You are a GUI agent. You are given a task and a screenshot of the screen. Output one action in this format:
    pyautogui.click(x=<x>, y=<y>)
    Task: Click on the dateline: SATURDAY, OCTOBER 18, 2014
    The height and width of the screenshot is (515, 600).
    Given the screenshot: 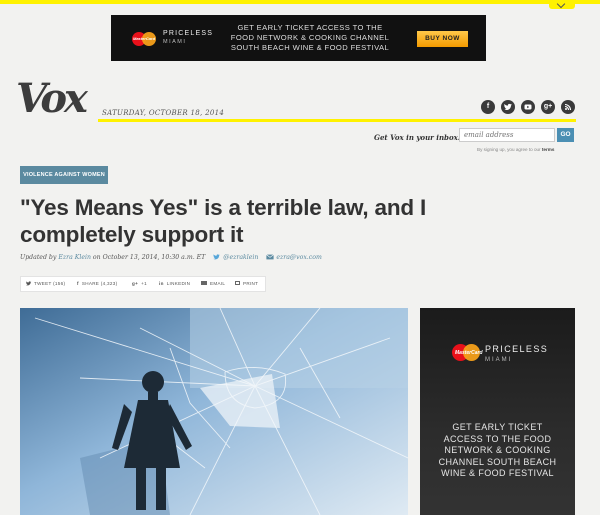 What is the action you would take?
    pyautogui.click(x=163, y=113)
    